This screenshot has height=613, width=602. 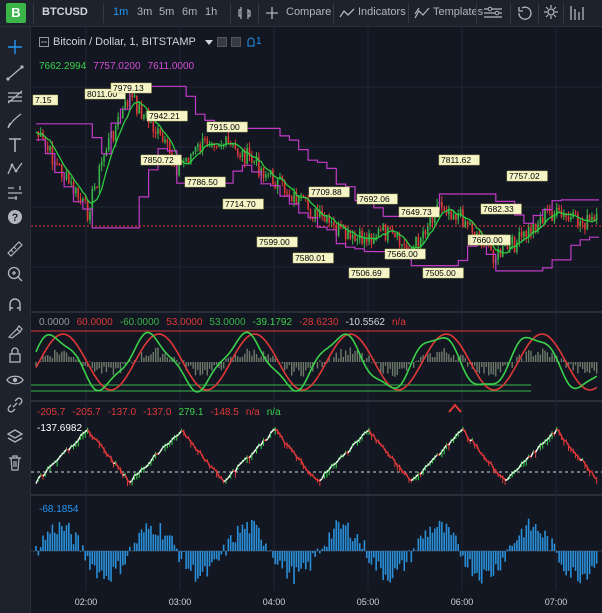 I want to click on wave-line, so click(x=272, y=431).